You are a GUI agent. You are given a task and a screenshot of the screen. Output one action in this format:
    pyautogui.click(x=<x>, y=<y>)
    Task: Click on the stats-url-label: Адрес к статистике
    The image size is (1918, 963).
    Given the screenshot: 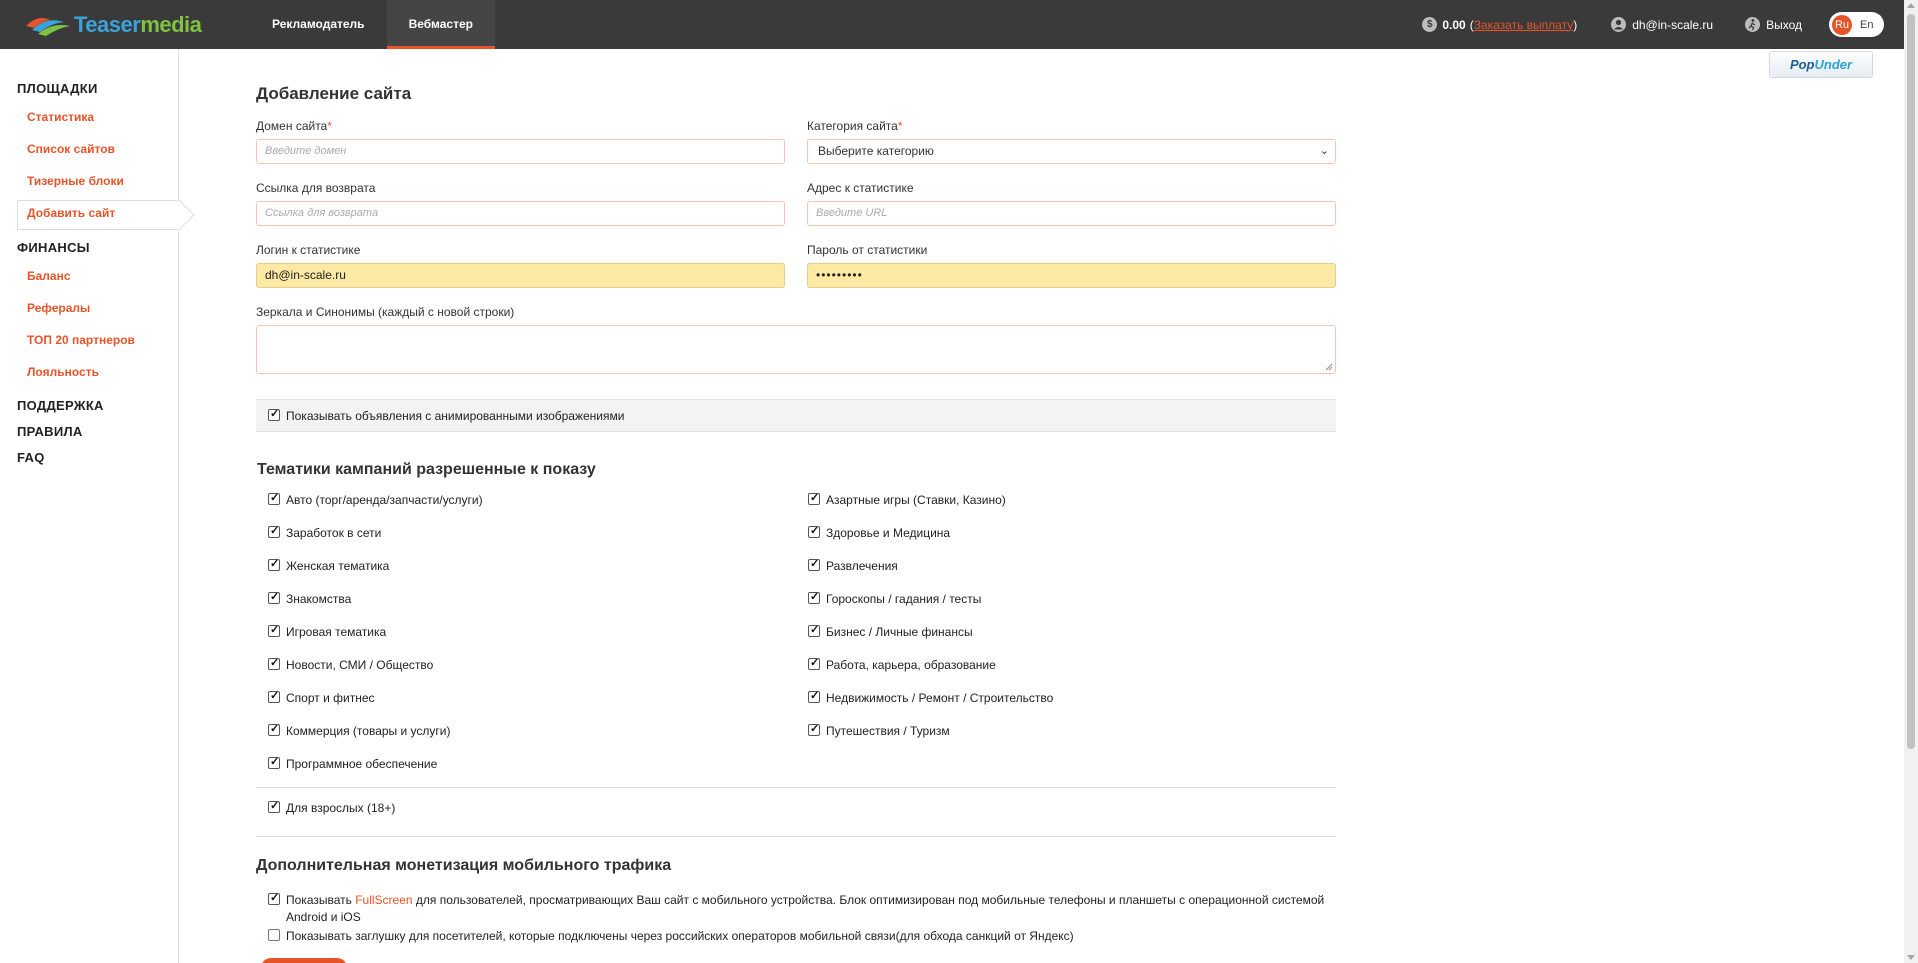 What is the action you would take?
    pyautogui.click(x=860, y=188)
    